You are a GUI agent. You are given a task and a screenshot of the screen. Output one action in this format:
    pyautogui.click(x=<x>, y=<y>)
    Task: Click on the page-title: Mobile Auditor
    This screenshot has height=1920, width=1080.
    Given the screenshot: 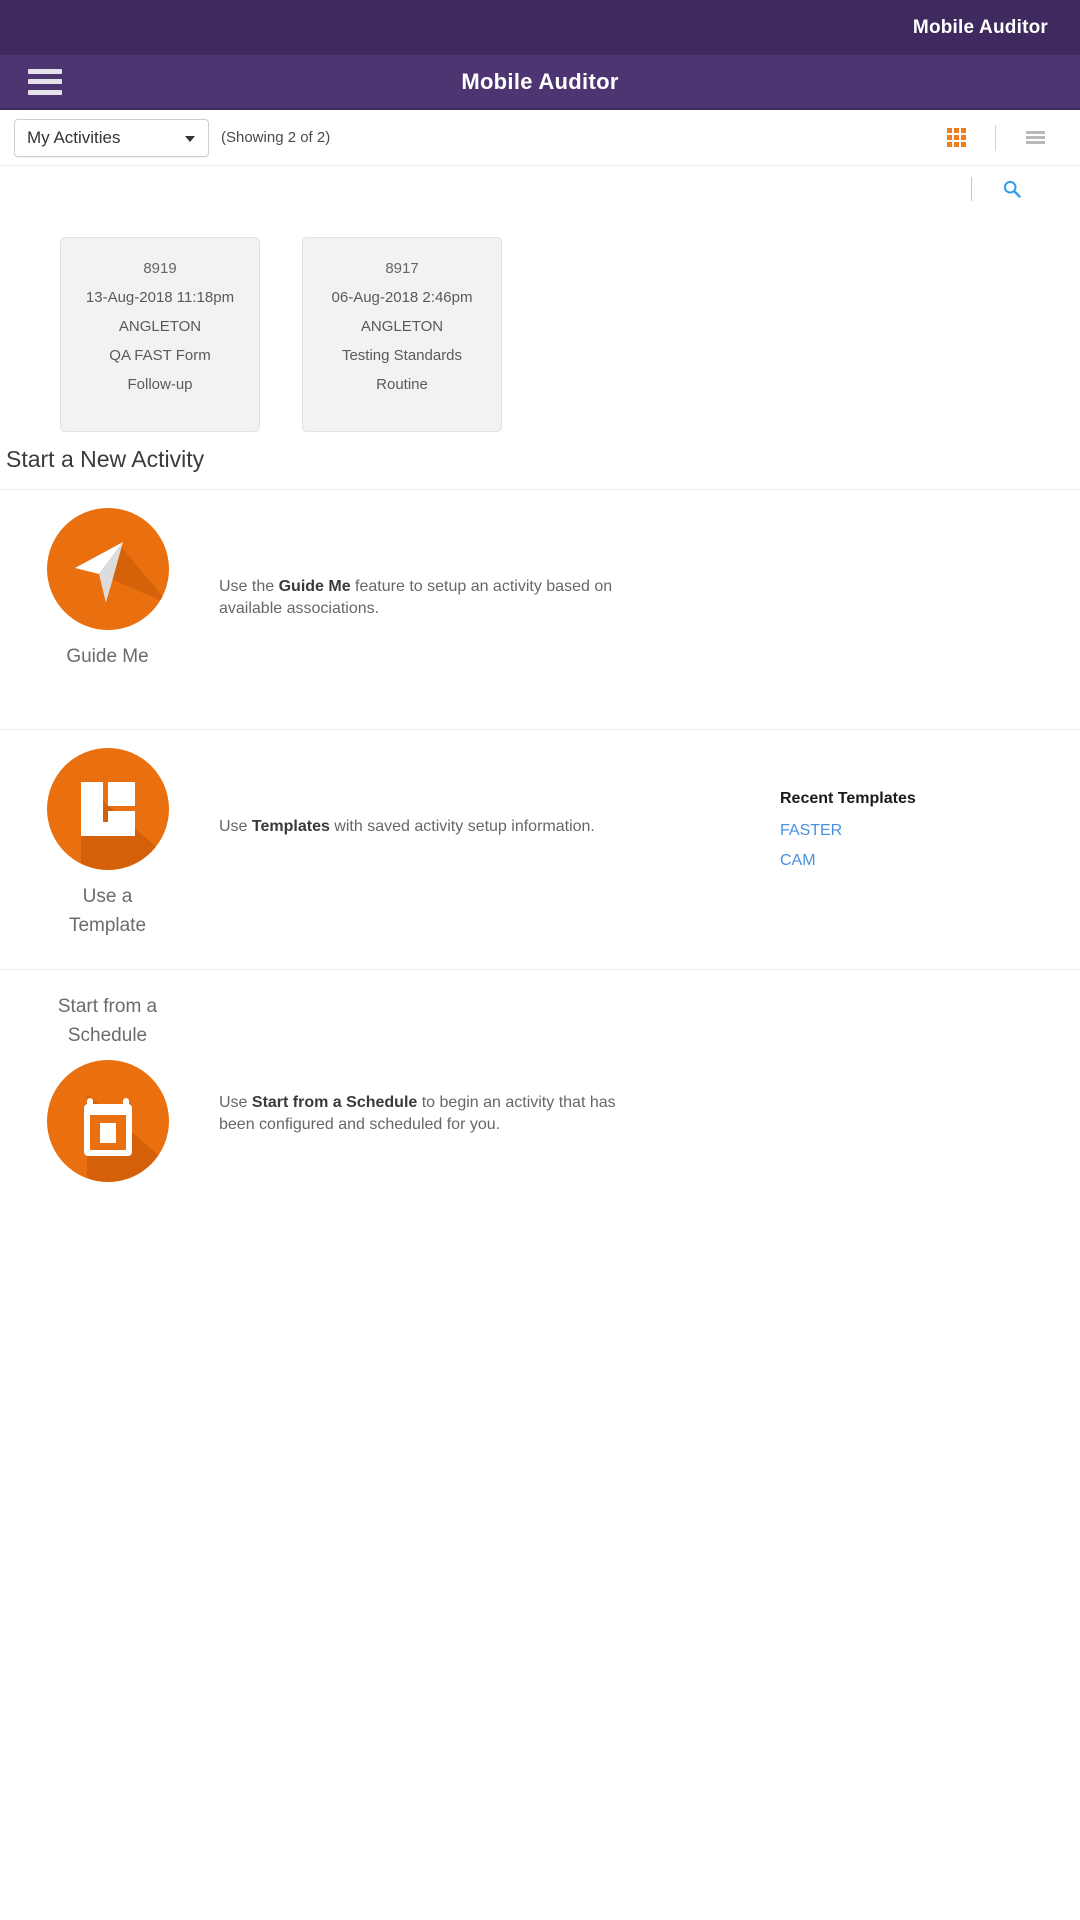 What is the action you would take?
    pyautogui.click(x=540, y=81)
    